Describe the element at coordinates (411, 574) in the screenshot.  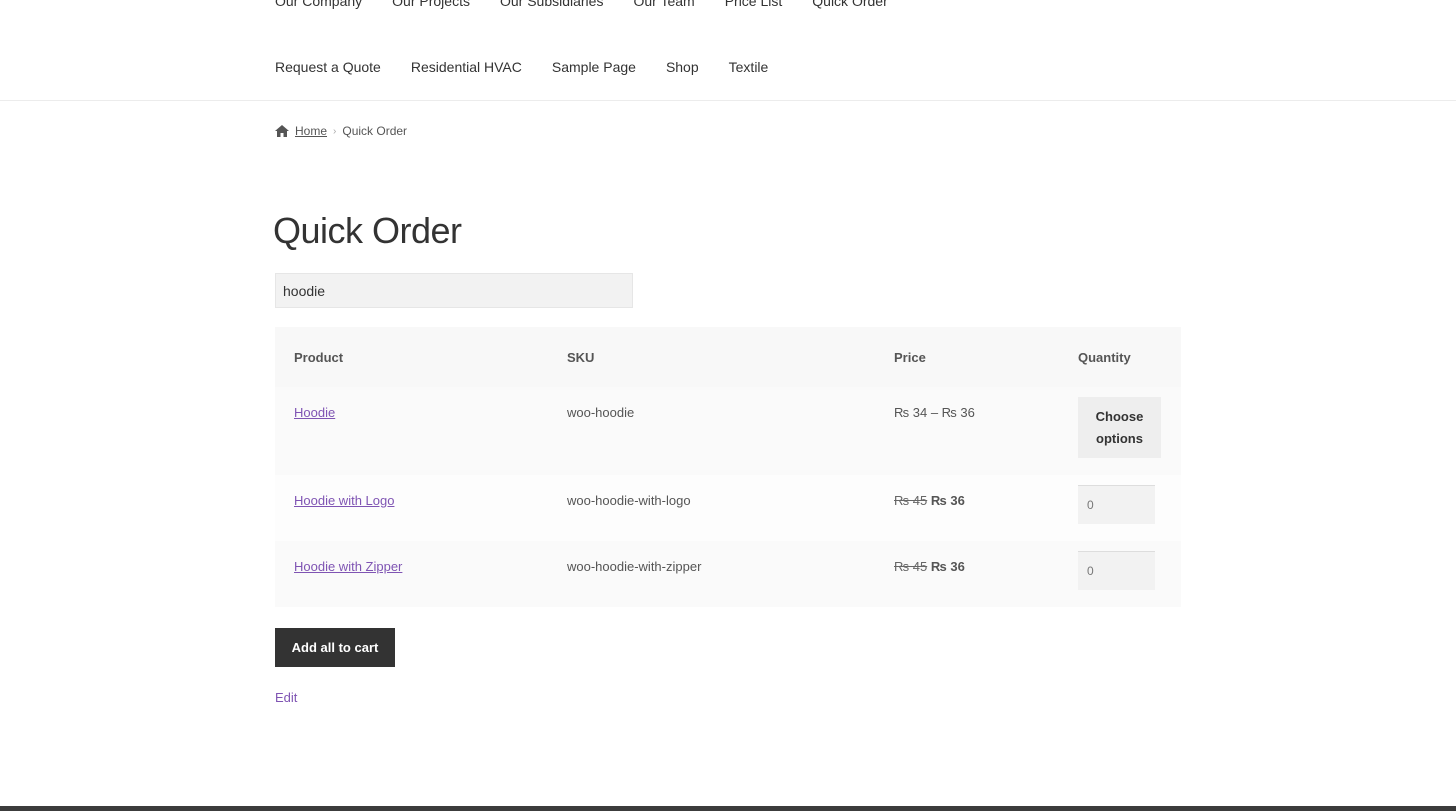
I see `cell-product: Hoodie with Zipper` at that location.